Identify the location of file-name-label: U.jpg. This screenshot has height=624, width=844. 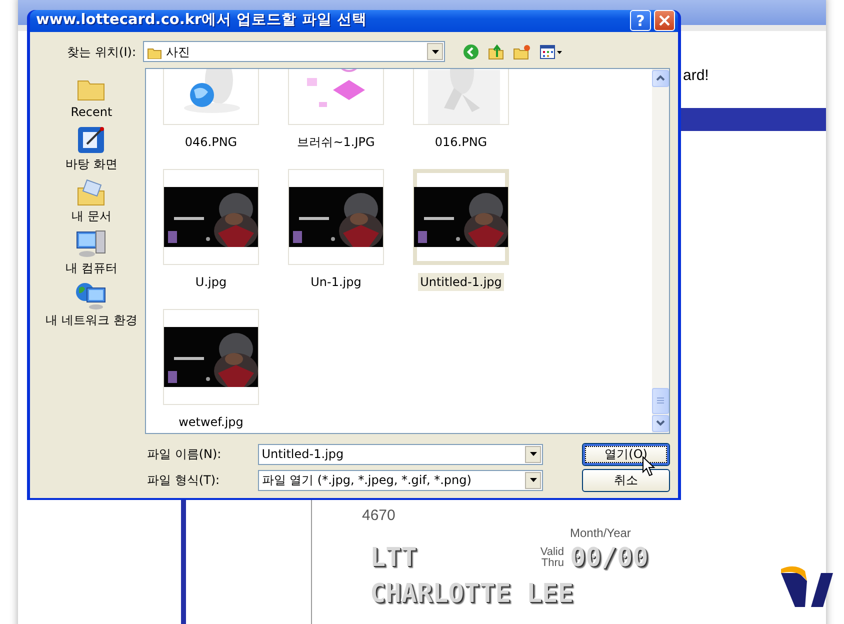
(211, 282).